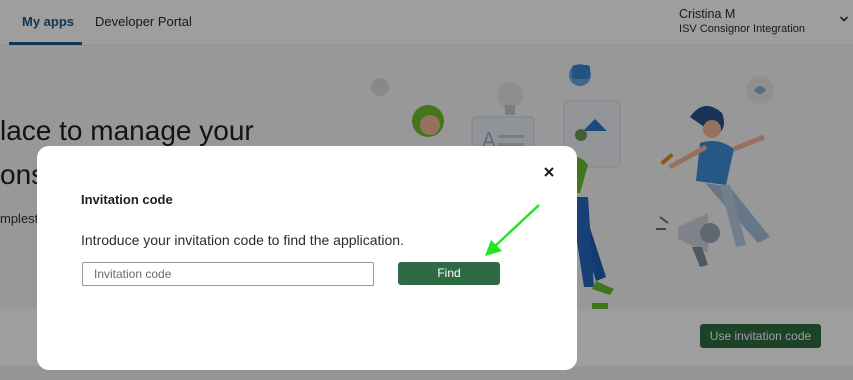  I want to click on find-button: Find, so click(449, 273).